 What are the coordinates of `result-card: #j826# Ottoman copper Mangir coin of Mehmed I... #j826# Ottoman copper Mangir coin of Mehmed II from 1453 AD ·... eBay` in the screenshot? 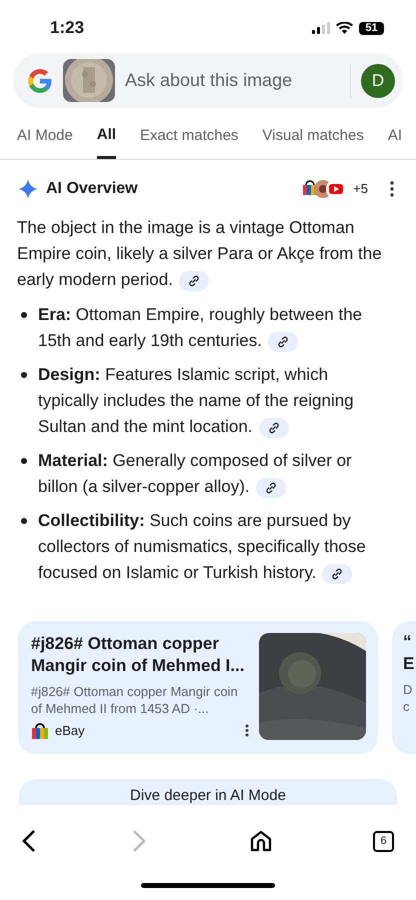 It's located at (198, 687).